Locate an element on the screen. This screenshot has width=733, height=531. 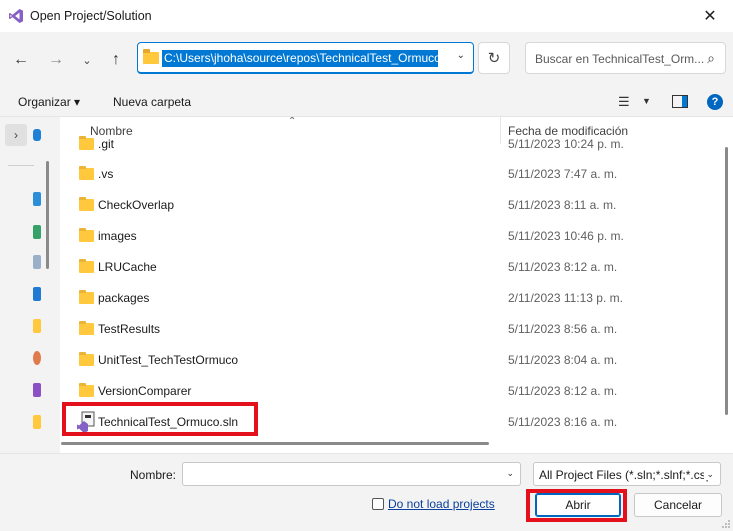
videos-icon is located at coordinates (37, 390).